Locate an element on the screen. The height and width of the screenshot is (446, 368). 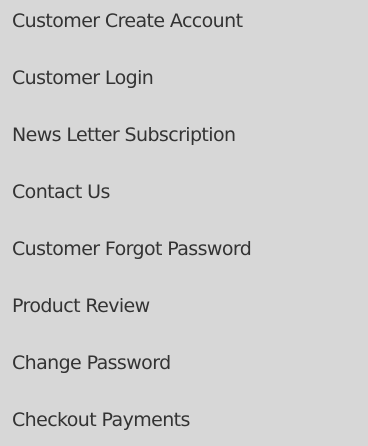
menu-item-product-review: Product Review is located at coordinates (81, 306).